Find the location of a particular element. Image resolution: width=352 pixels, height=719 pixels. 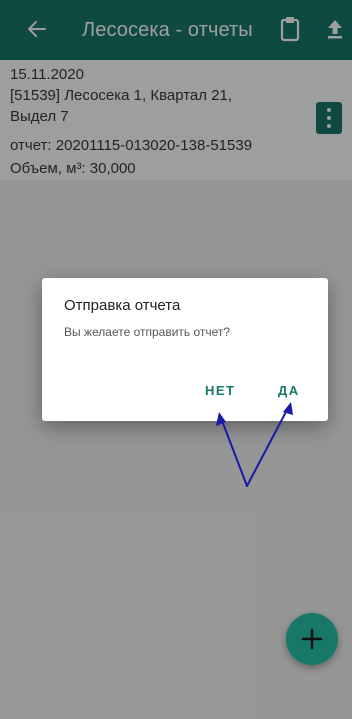

no-button: НЕТ is located at coordinates (220, 390).